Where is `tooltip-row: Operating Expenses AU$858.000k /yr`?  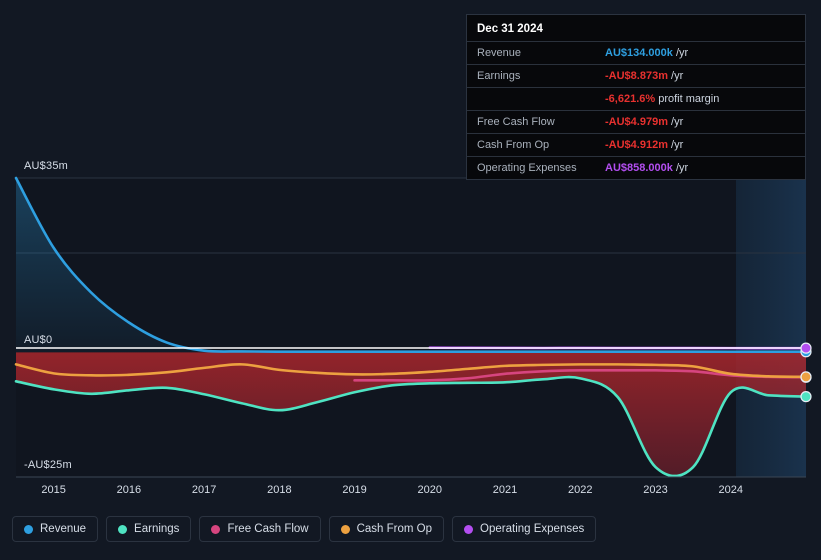
tooltip-row: Operating Expenses AU$858.000k /yr is located at coordinates (636, 167).